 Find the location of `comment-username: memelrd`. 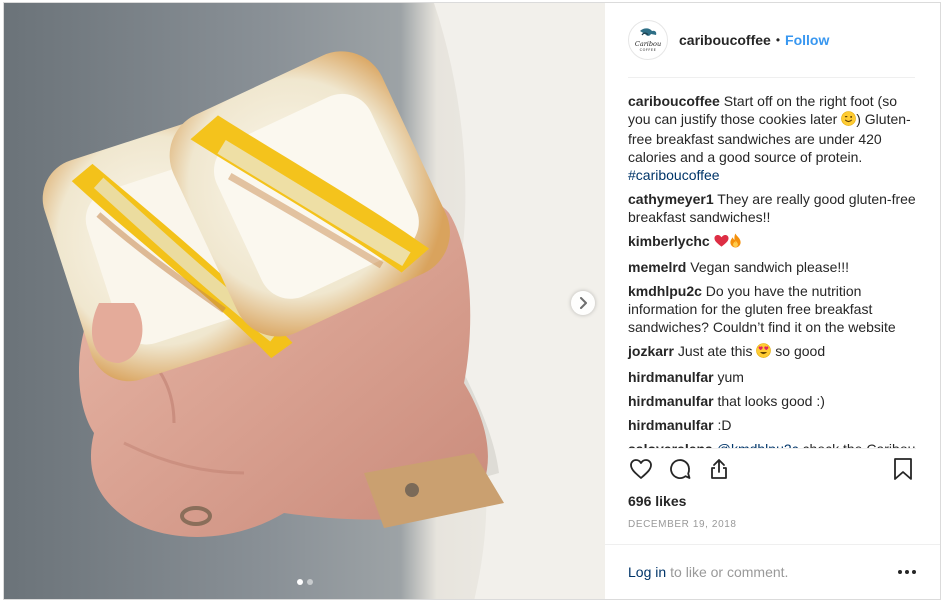

comment-username: memelrd is located at coordinates (657, 267).